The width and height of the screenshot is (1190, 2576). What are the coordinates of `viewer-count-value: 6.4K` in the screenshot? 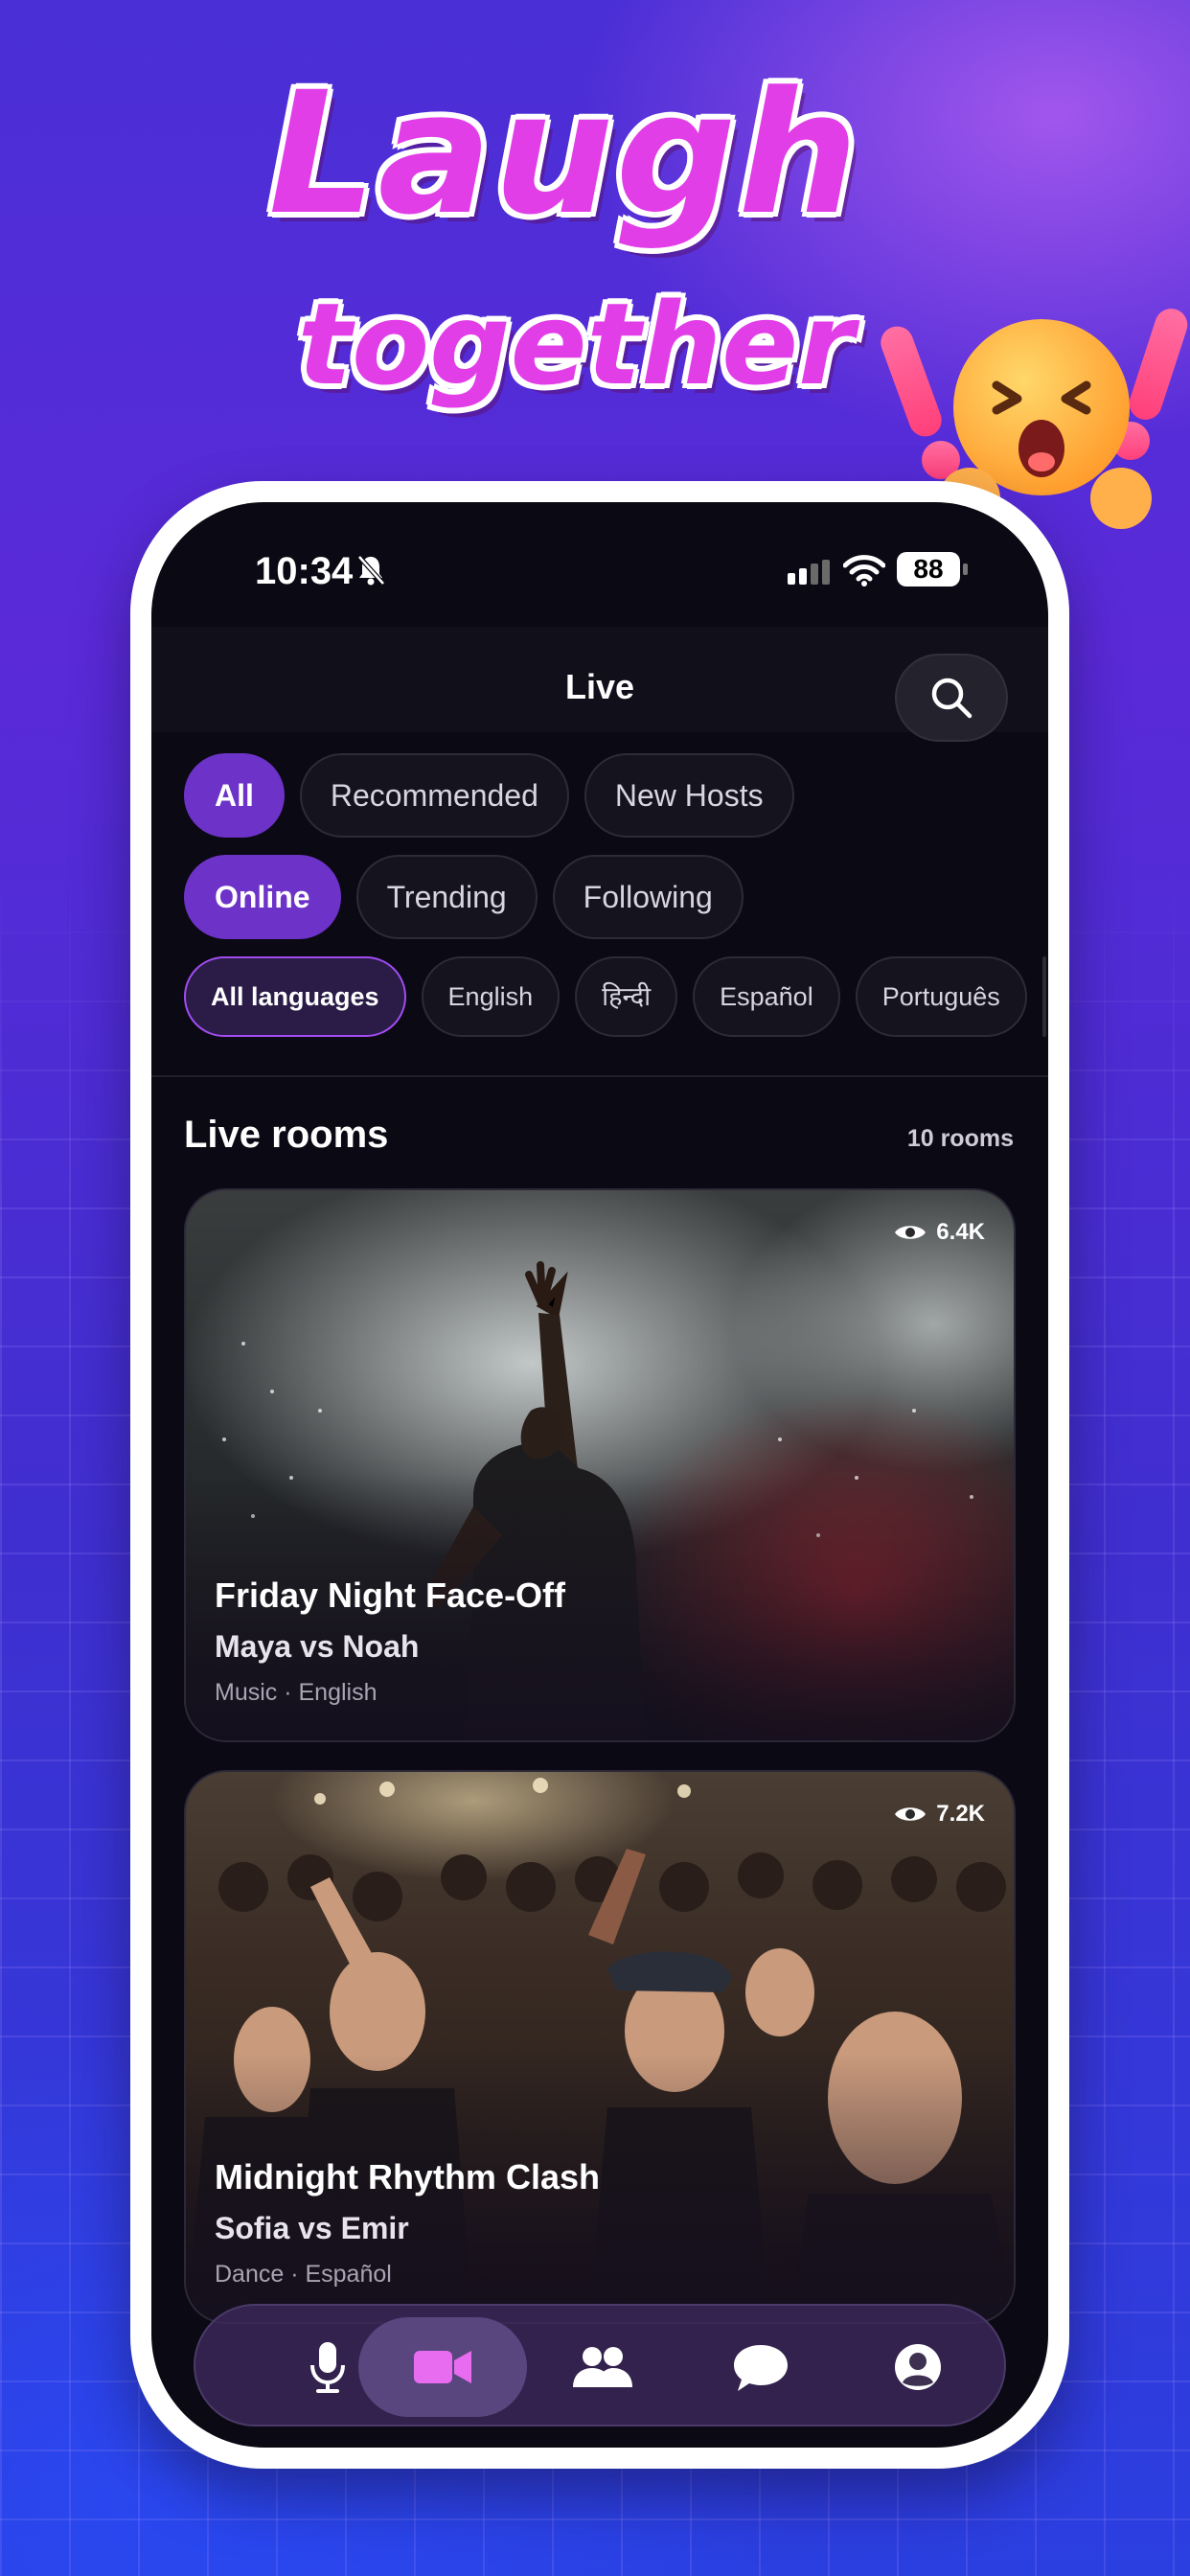 It's located at (961, 1232).